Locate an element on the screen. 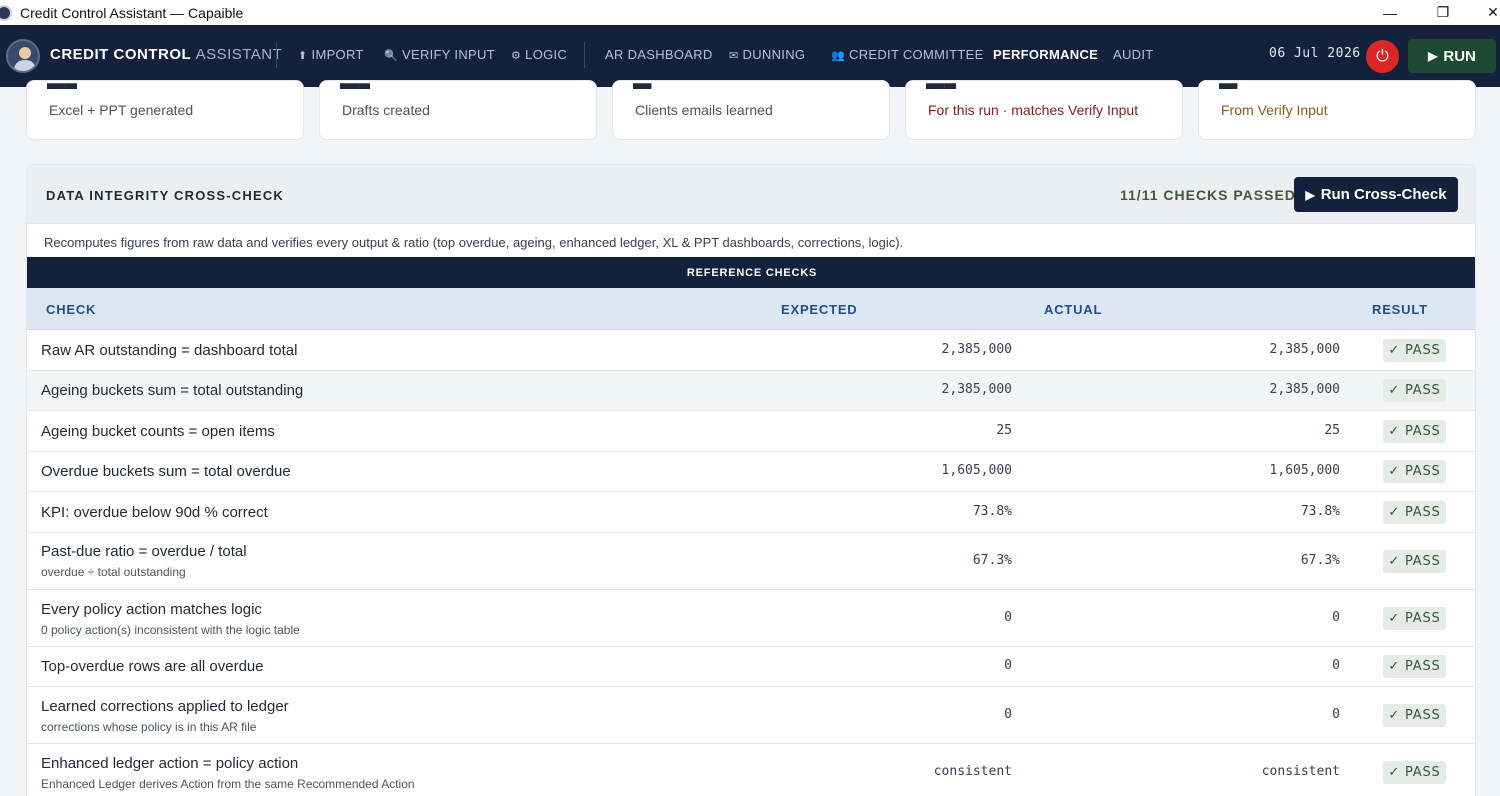  nav-item-logic: ⚙ LOGIC is located at coordinates (539, 54).